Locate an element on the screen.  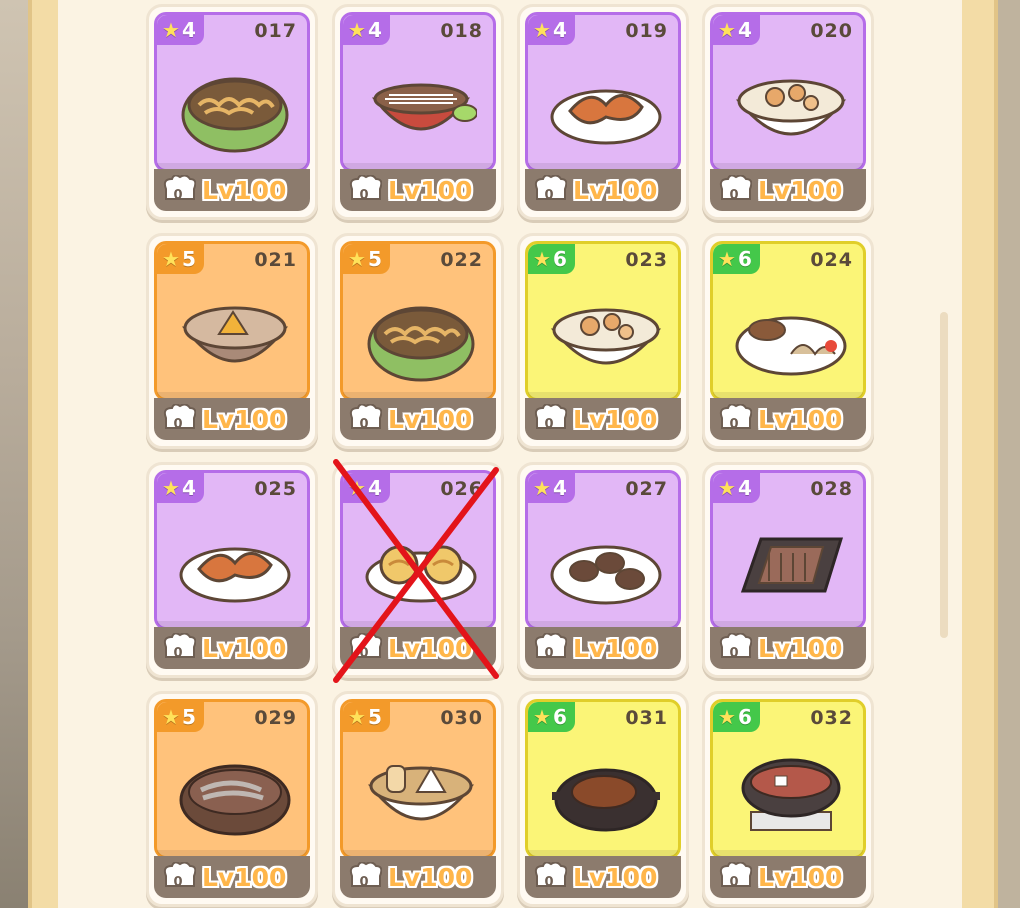
bowl-green-icon is located at coordinates (421, 344).